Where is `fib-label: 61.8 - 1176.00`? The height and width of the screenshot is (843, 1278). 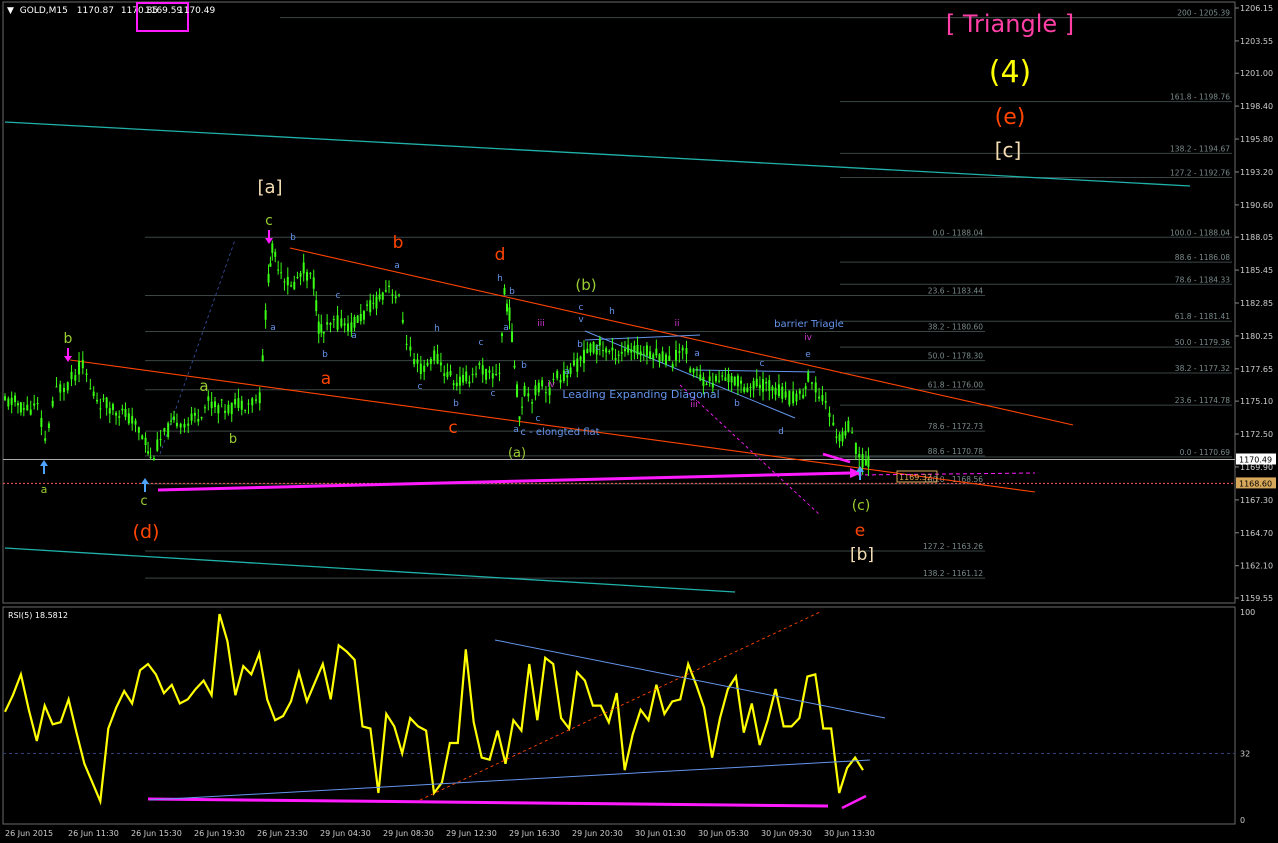
fib-label: 61.8 - 1176.00 is located at coordinates (955, 385).